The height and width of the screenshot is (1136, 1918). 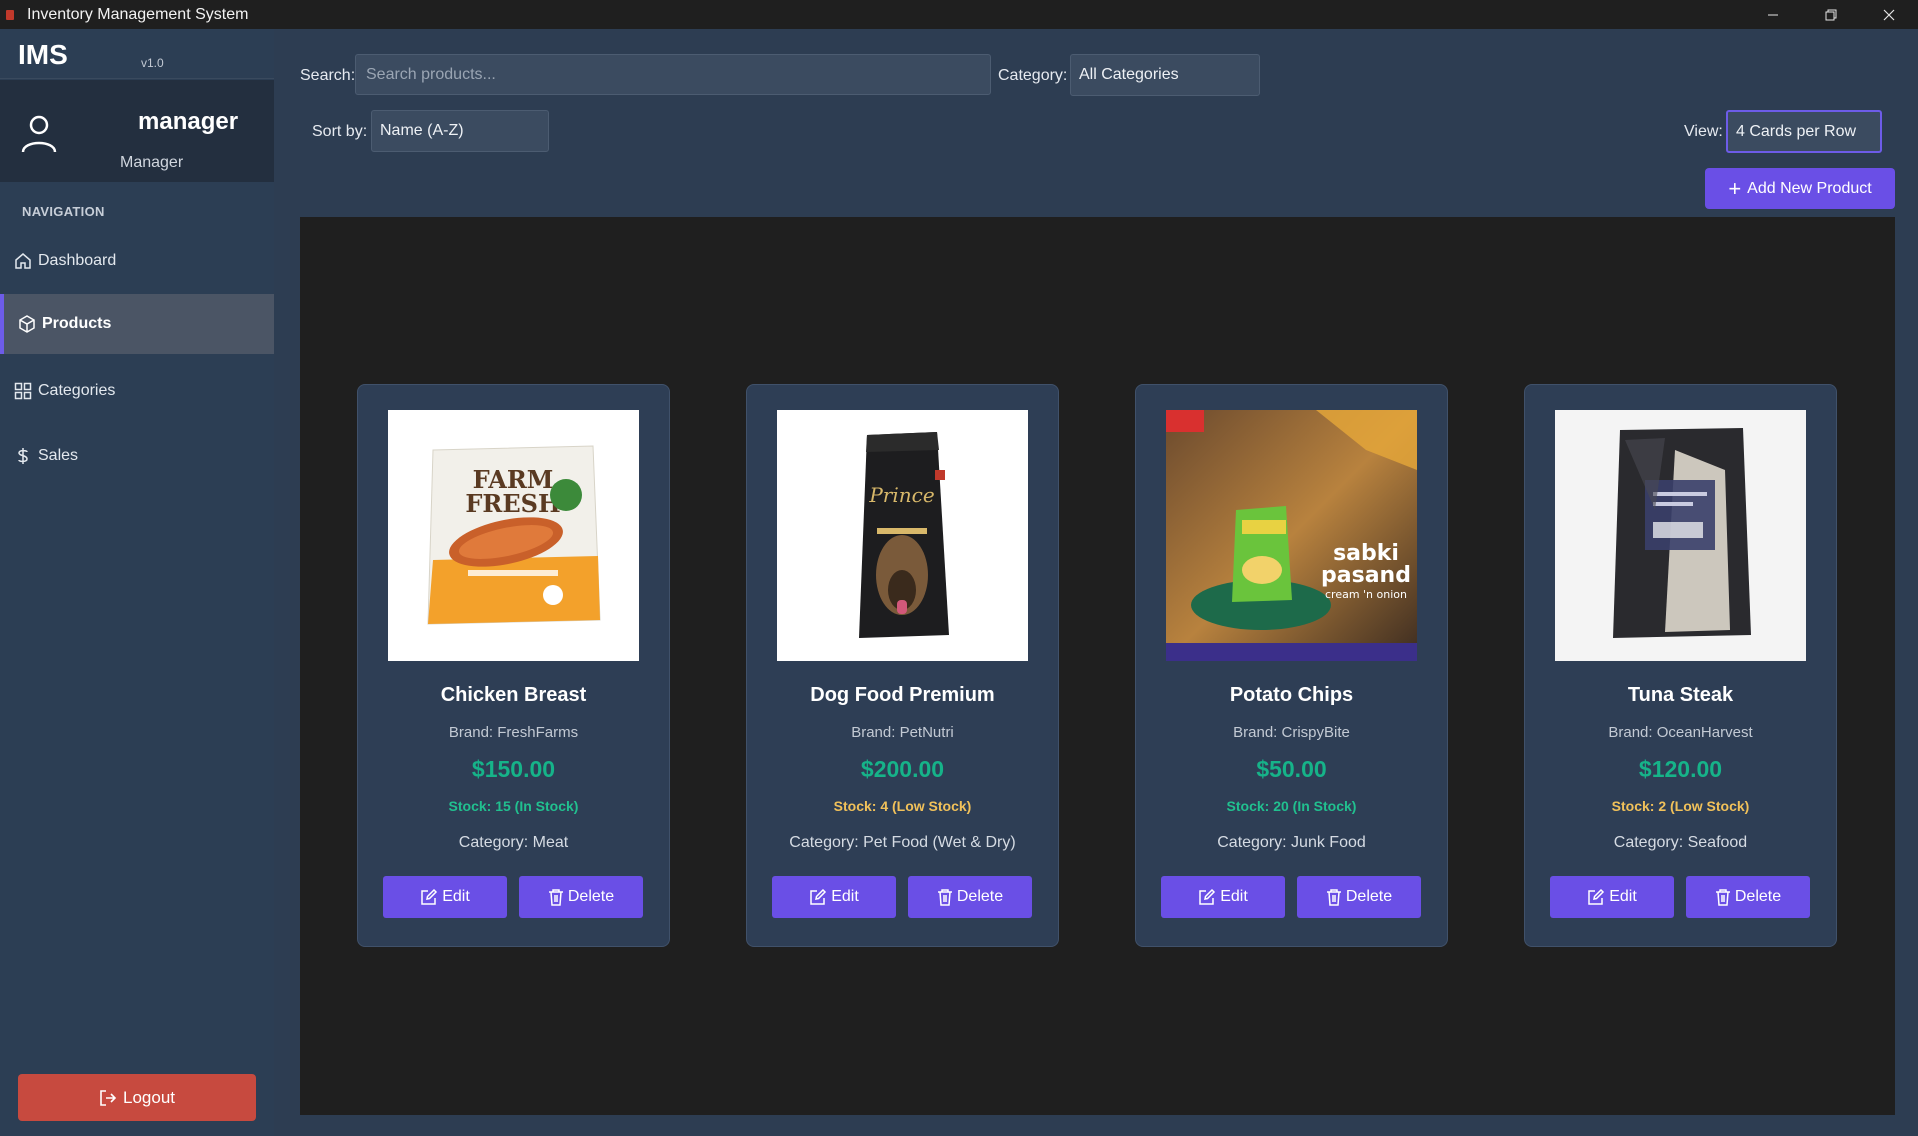 I want to click on product-stock: Stock: 20 (In Stock), so click(x=1291, y=806).